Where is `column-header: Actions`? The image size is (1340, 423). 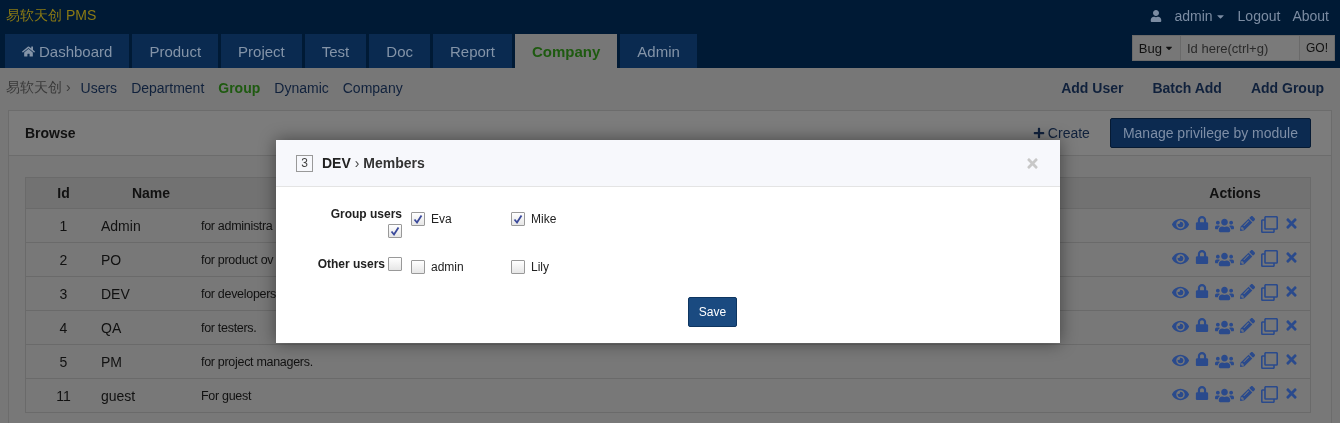 column-header: Actions is located at coordinates (1235, 193).